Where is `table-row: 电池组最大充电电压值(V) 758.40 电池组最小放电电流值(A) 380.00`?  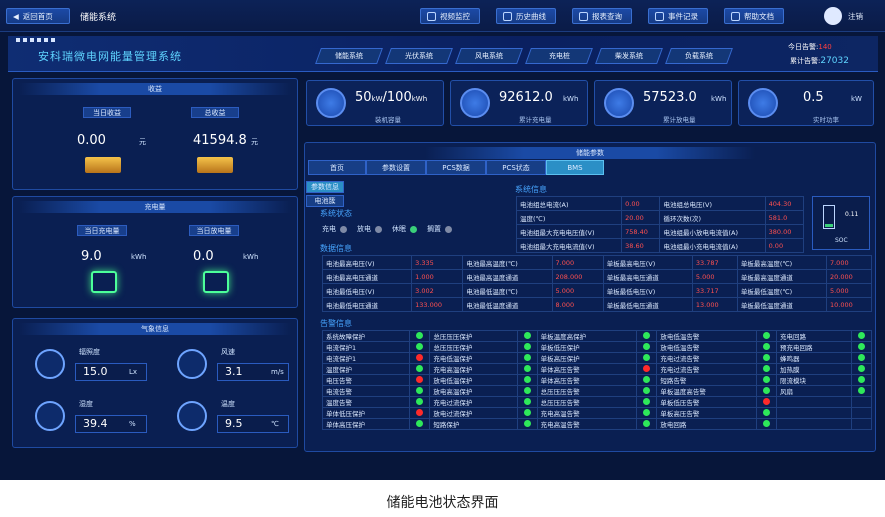 table-row: 电池组最大充电电压值(V) 758.40 电池组最小放电电流值(A) 380.00 is located at coordinates (660, 231).